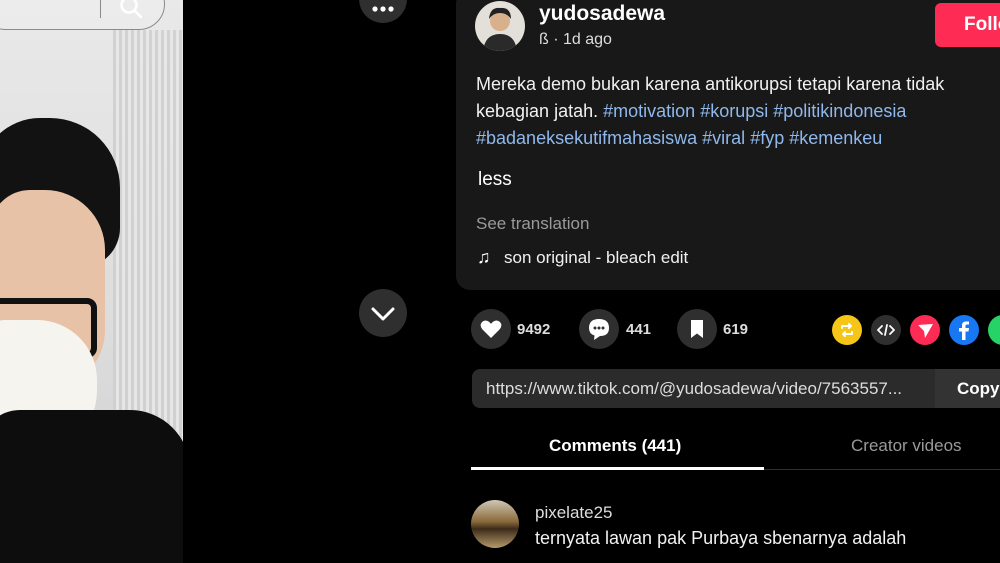 The height and width of the screenshot is (563, 1000). Describe the element at coordinates (596, 258) in the screenshot. I see `music-title: son original - bleach edit` at that location.